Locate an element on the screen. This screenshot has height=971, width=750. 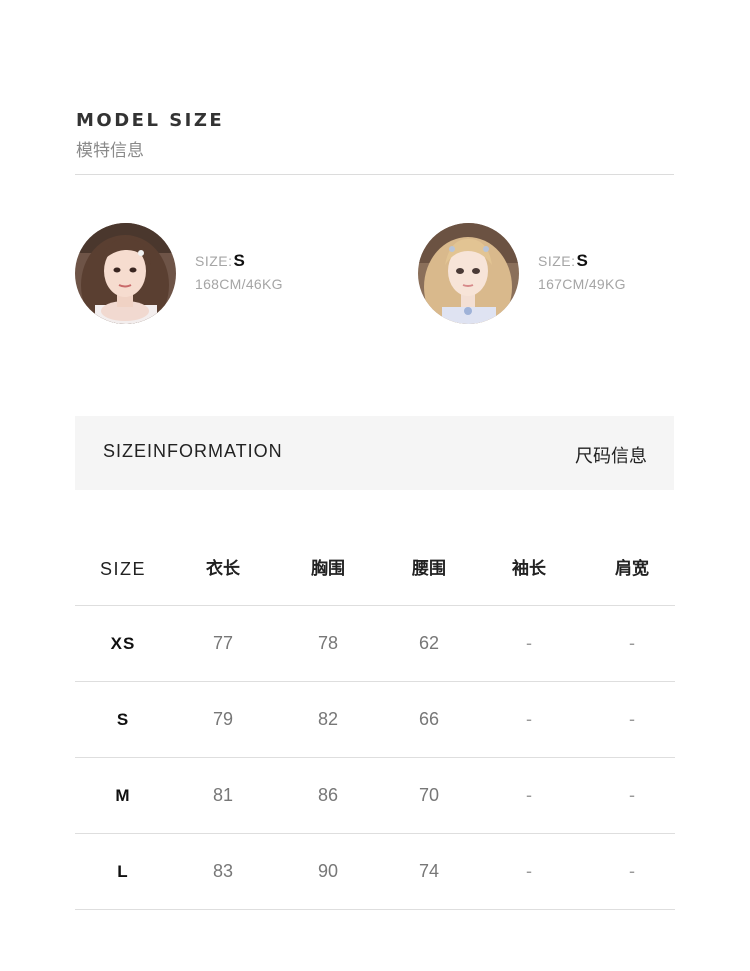
size-cell: S is located at coordinates (123, 719).